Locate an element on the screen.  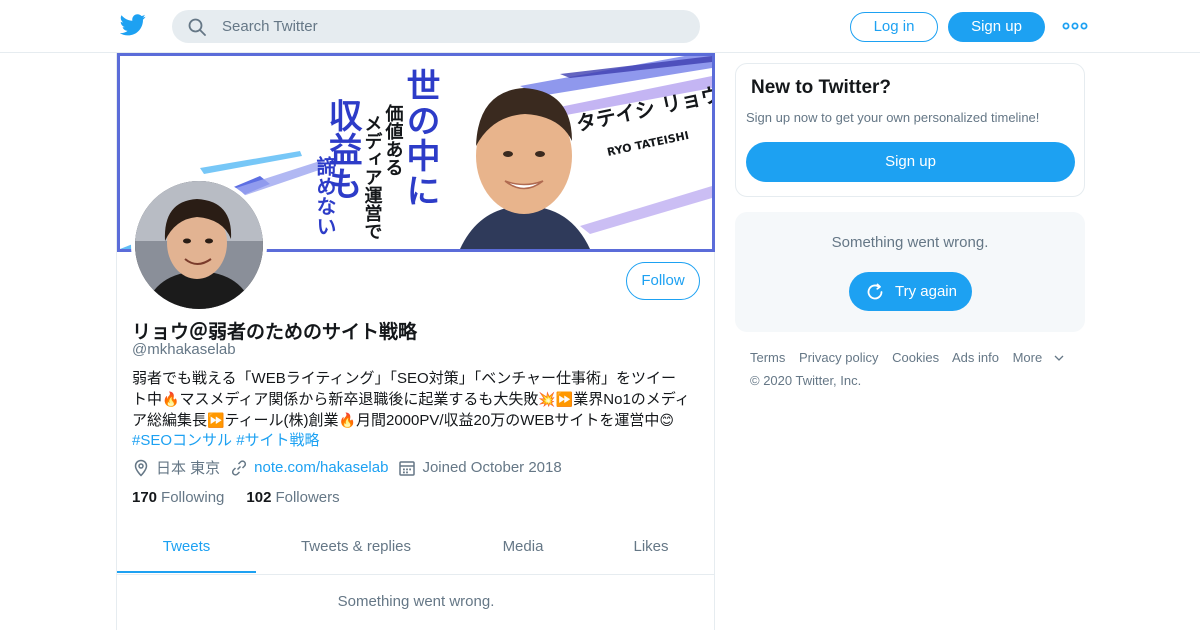
signup-button: Sign up is located at coordinates (996, 27).